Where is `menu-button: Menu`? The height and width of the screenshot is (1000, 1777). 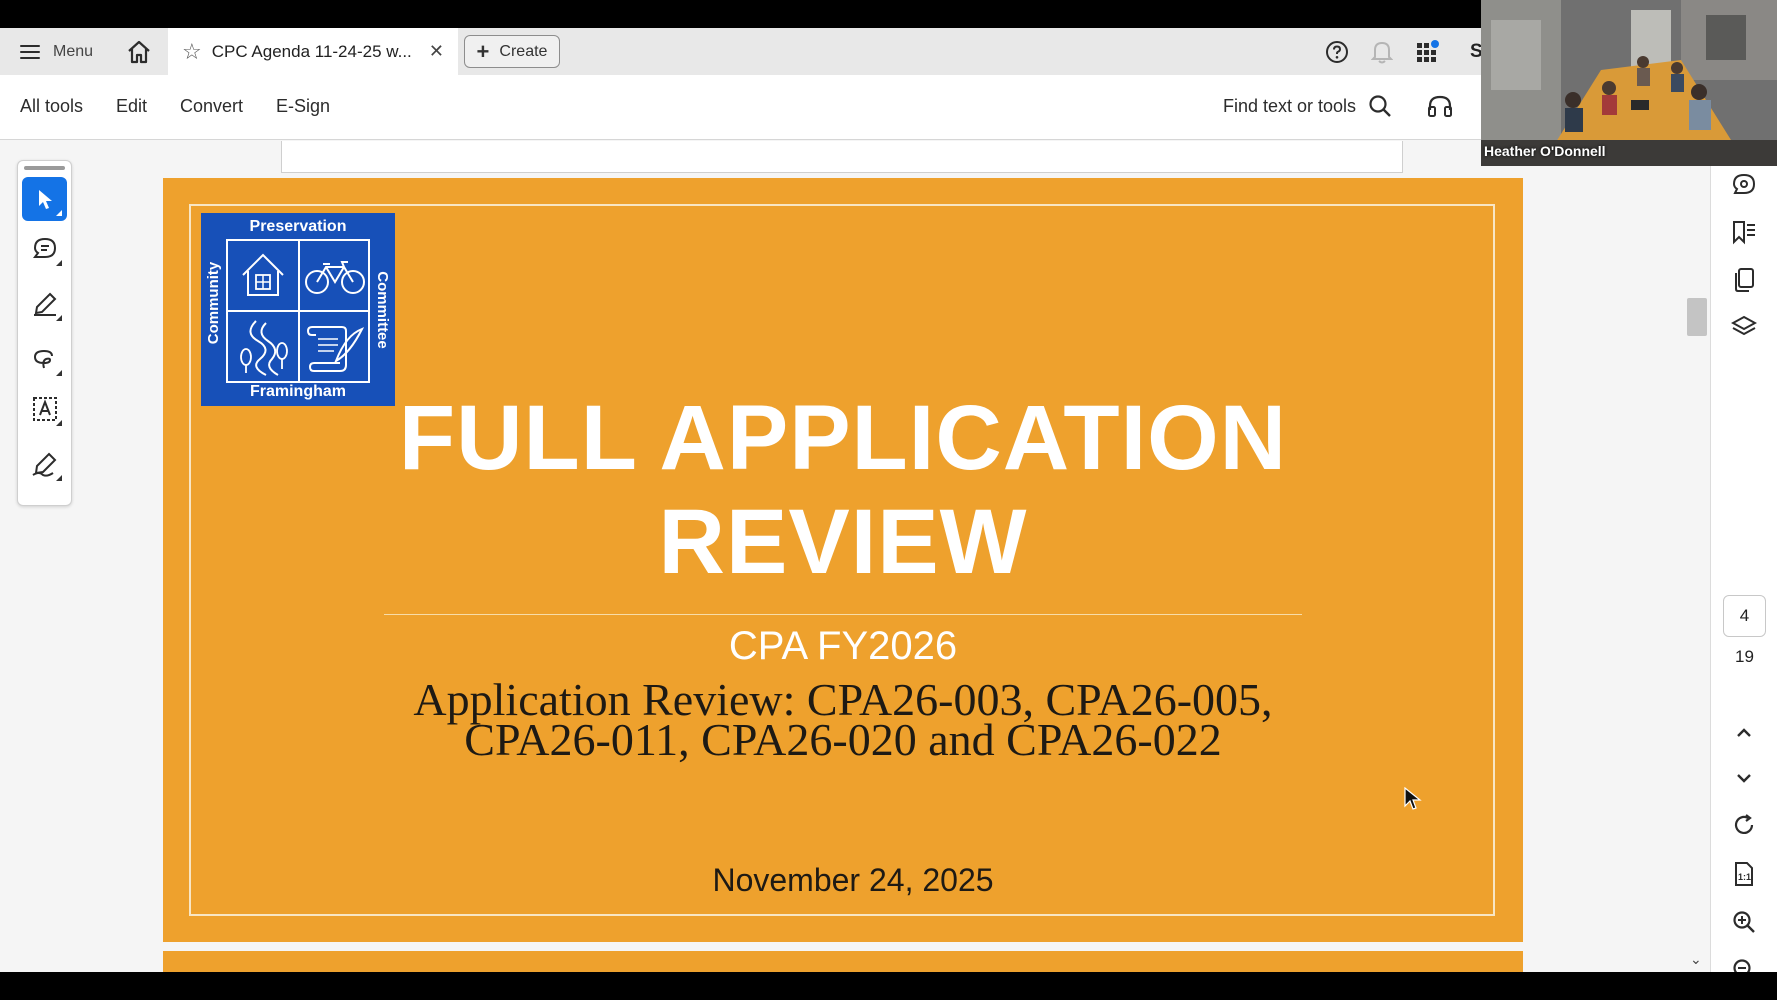 menu-button: Menu is located at coordinates (56, 51).